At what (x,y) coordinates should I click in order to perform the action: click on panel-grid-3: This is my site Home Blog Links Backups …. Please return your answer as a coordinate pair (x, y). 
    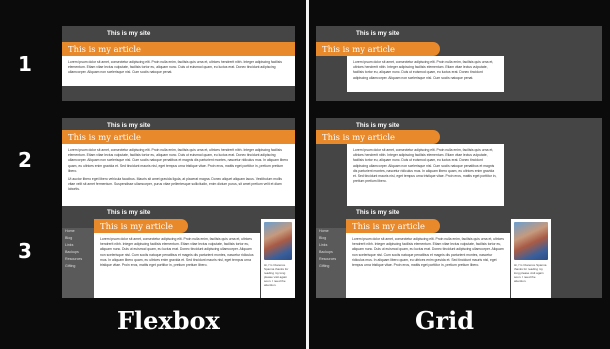
    Looking at the image, I should click on (459, 252).